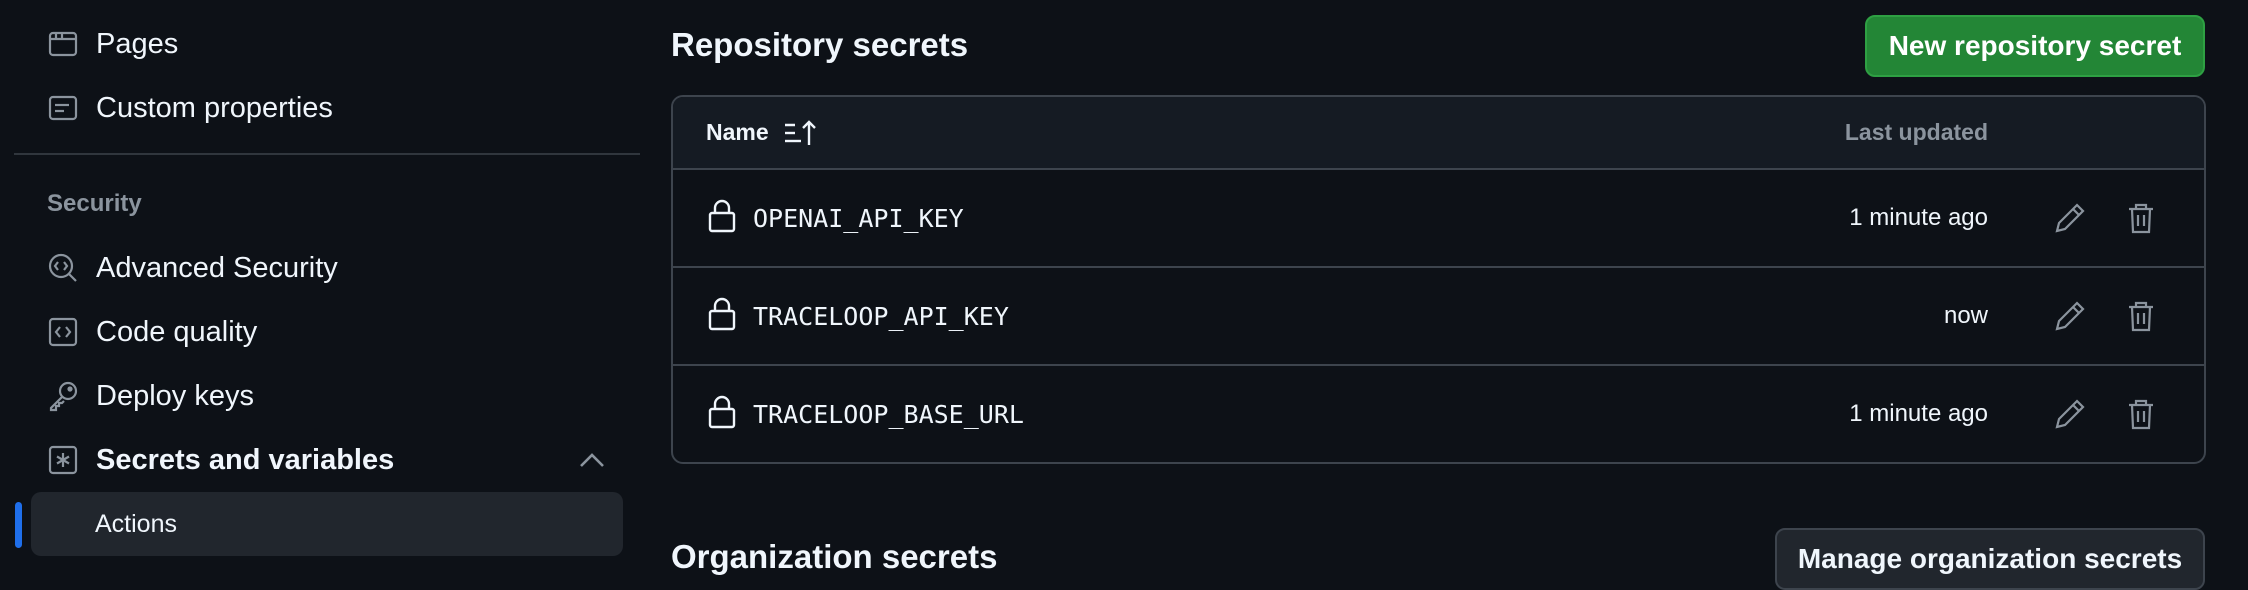 This screenshot has height=590, width=2248. Describe the element at coordinates (1438, 219) in the screenshot. I see `table-row: OPENAI_API_KEY 1 minute ago` at that location.